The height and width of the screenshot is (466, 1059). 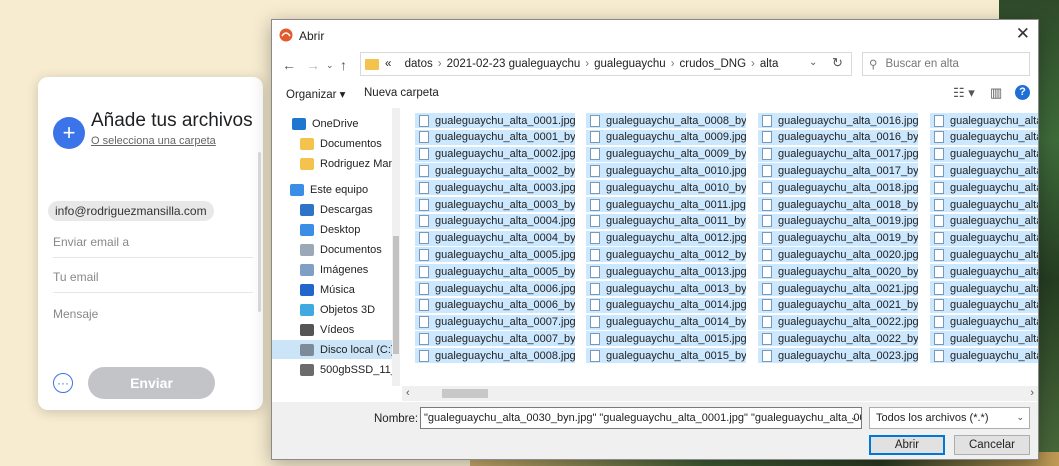 I want to click on forward-arrow-icon: →, so click(x=313, y=65).